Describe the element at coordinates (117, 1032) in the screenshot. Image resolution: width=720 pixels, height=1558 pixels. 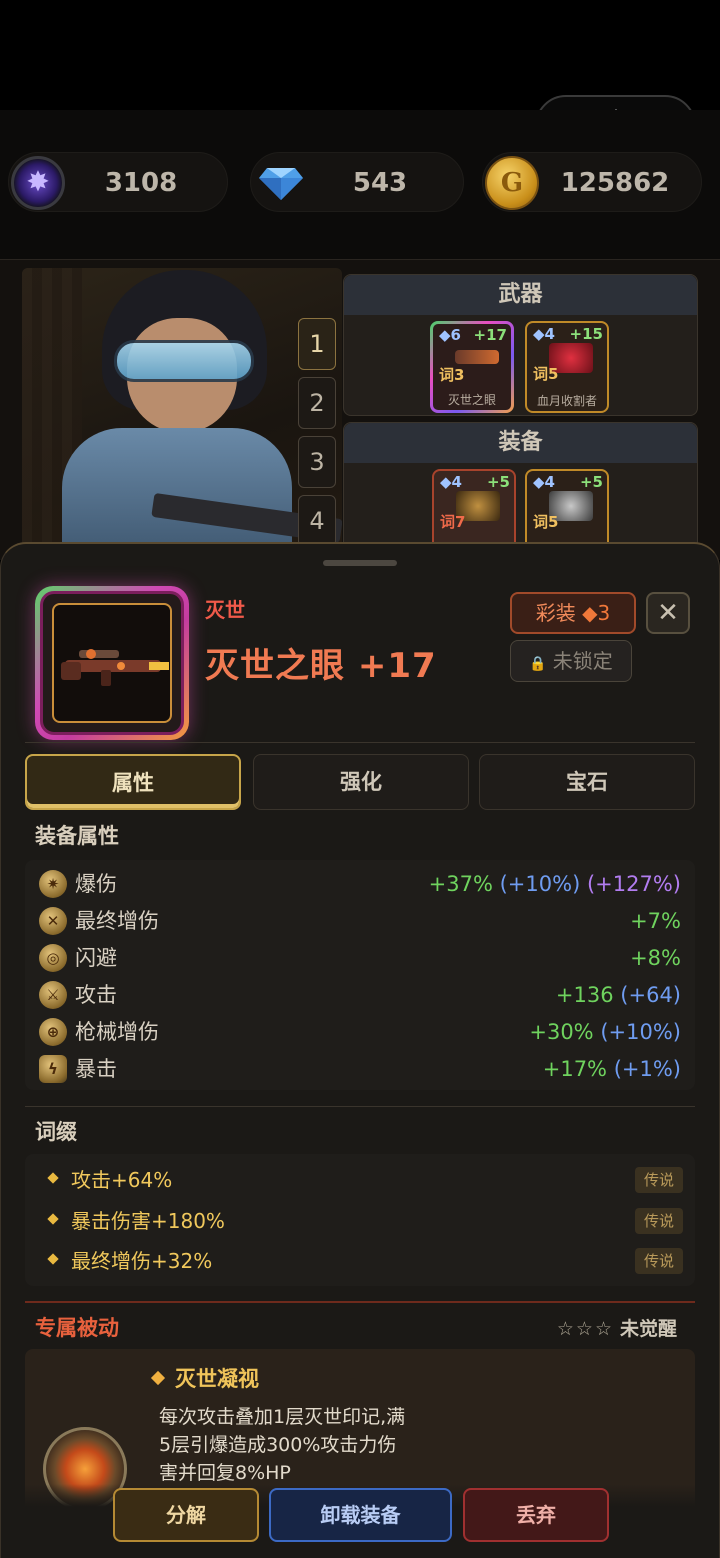
I see `attribute-name: 枪械增伤` at that location.